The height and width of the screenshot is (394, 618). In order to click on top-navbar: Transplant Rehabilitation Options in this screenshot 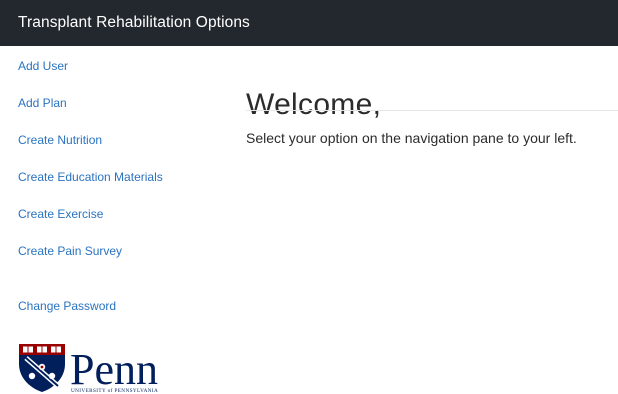, I will do `click(309, 23)`.